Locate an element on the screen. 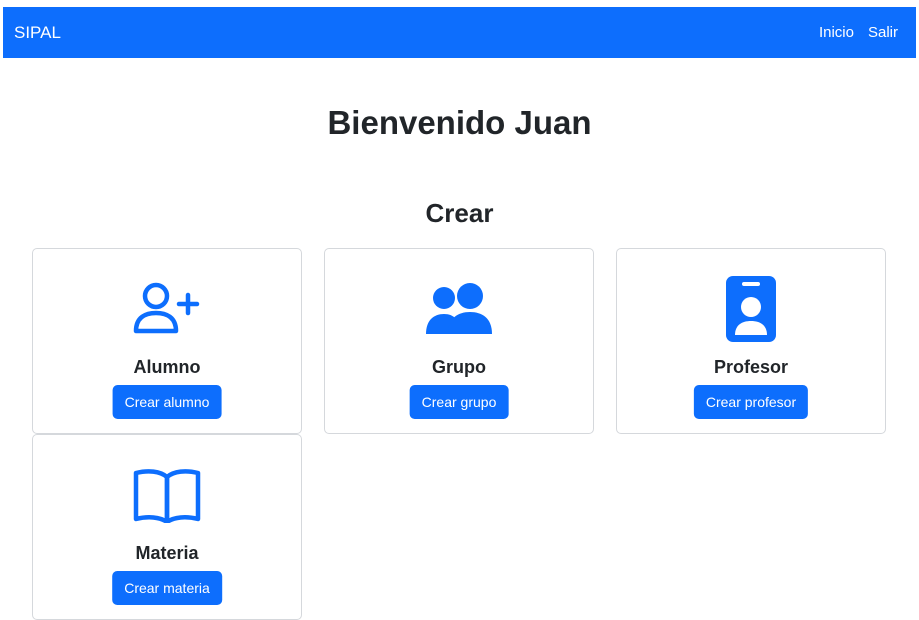 Image resolution: width=919 pixels, height=620 pixels. crear-materia-button: Crear materia is located at coordinates (167, 588).